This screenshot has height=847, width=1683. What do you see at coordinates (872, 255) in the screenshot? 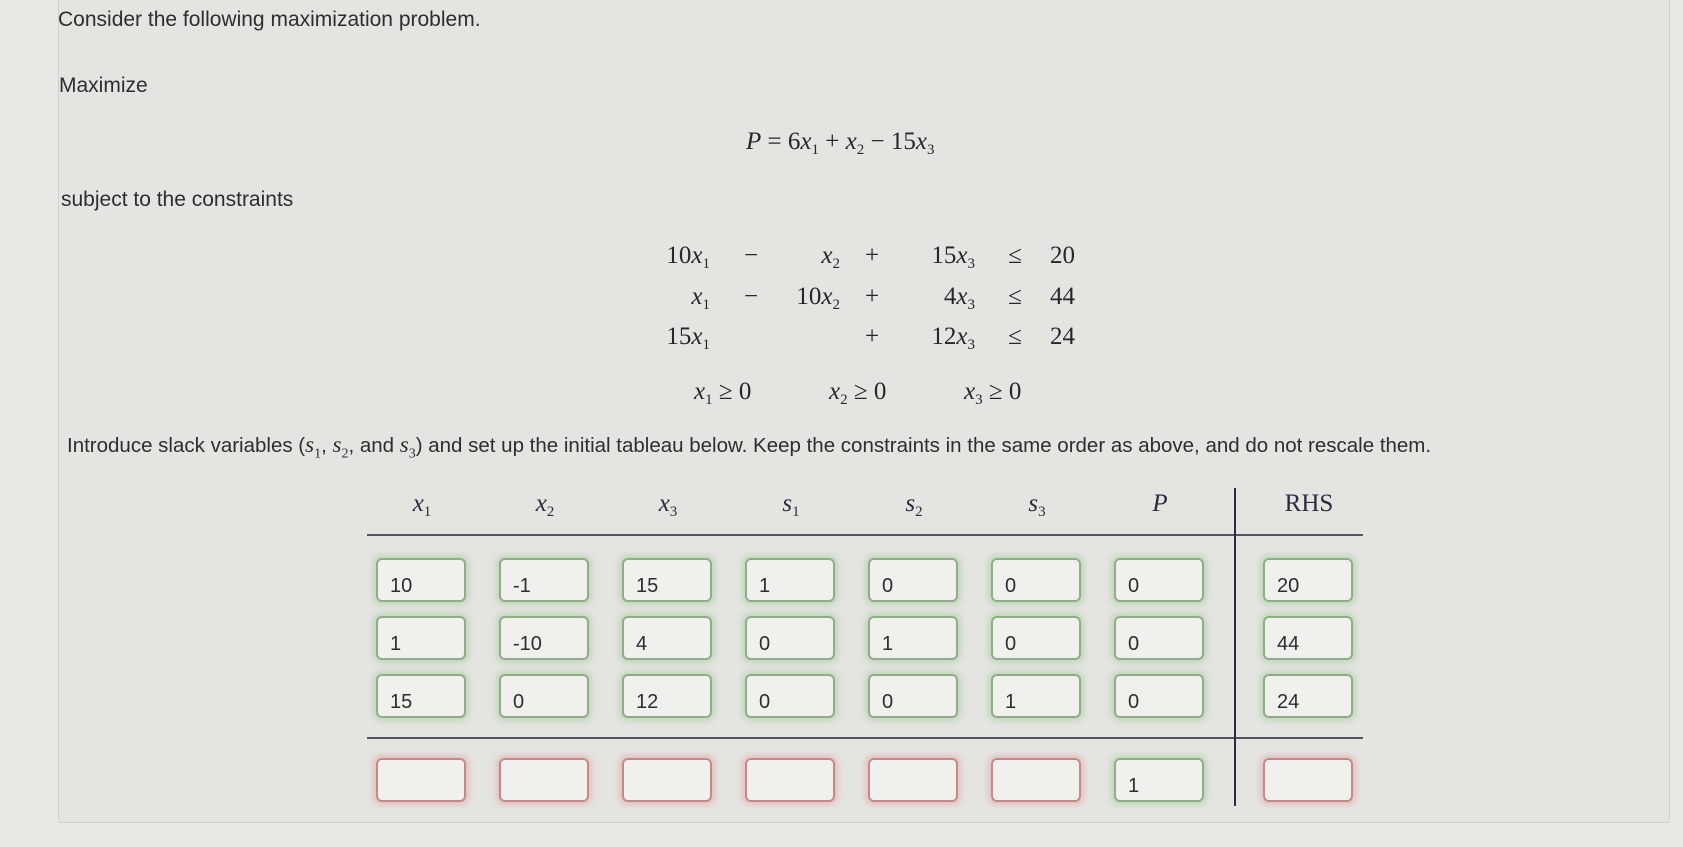
I see `constraint-1-op2: +` at bounding box center [872, 255].